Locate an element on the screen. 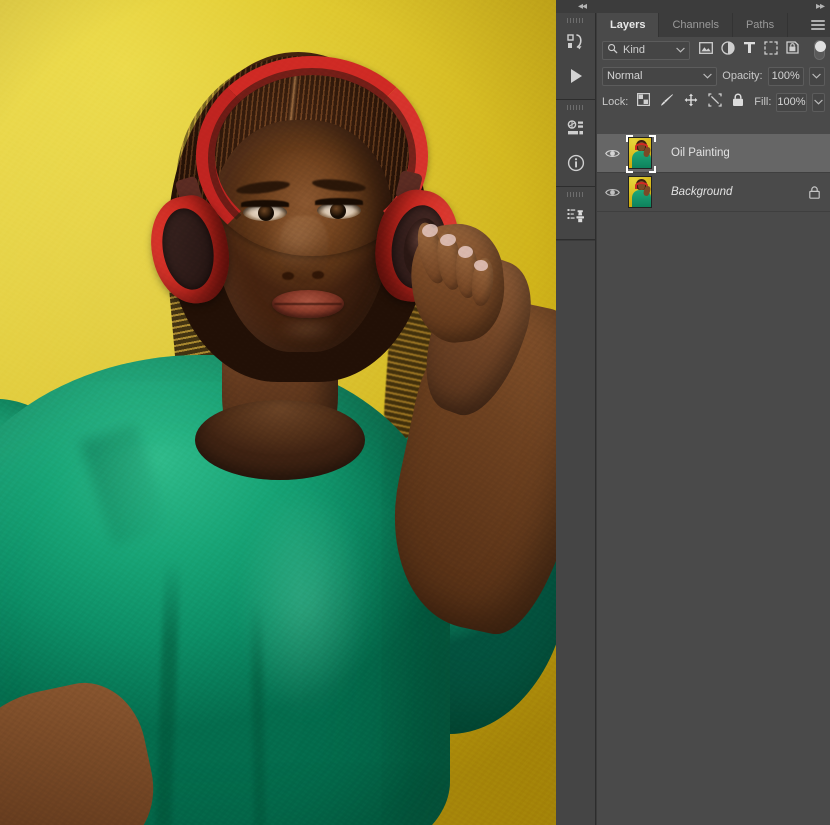 The width and height of the screenshot is (830, 825). dock-title-bar: ◂◂ ▸▸ is located at coordinates (693, 6).